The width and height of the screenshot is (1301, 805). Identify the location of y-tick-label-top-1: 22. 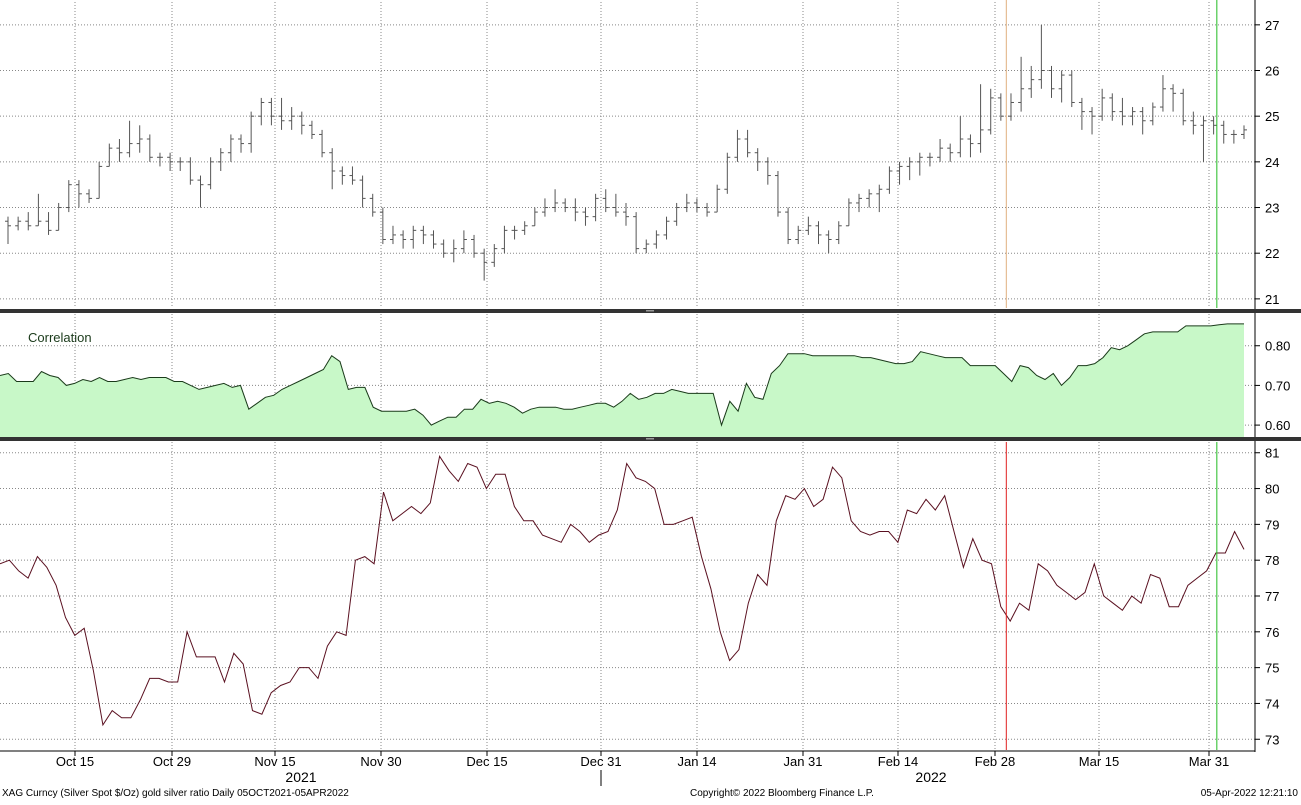
(1272, 253).